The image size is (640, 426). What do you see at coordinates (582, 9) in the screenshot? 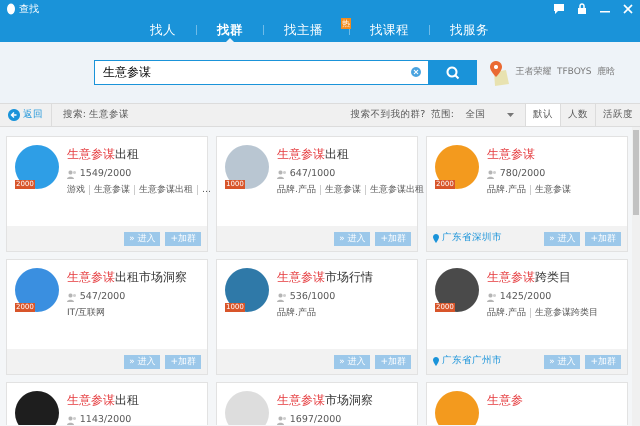
I see `lock-icon` at bounding box center [582, 9].